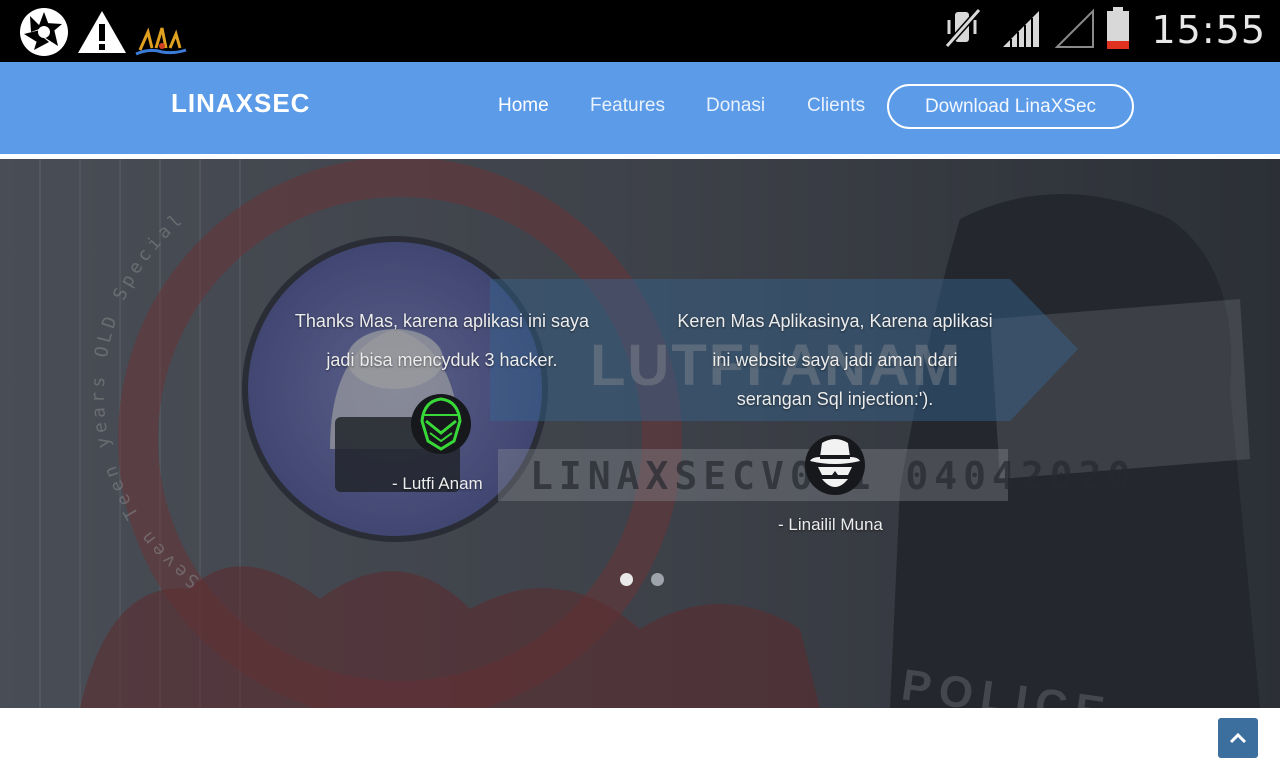 This screenshot has height=768, width=1280. Describe the element at coordinates (1104, 30) in the screenshot. I see `status-bar-system: 15:55` at that location.